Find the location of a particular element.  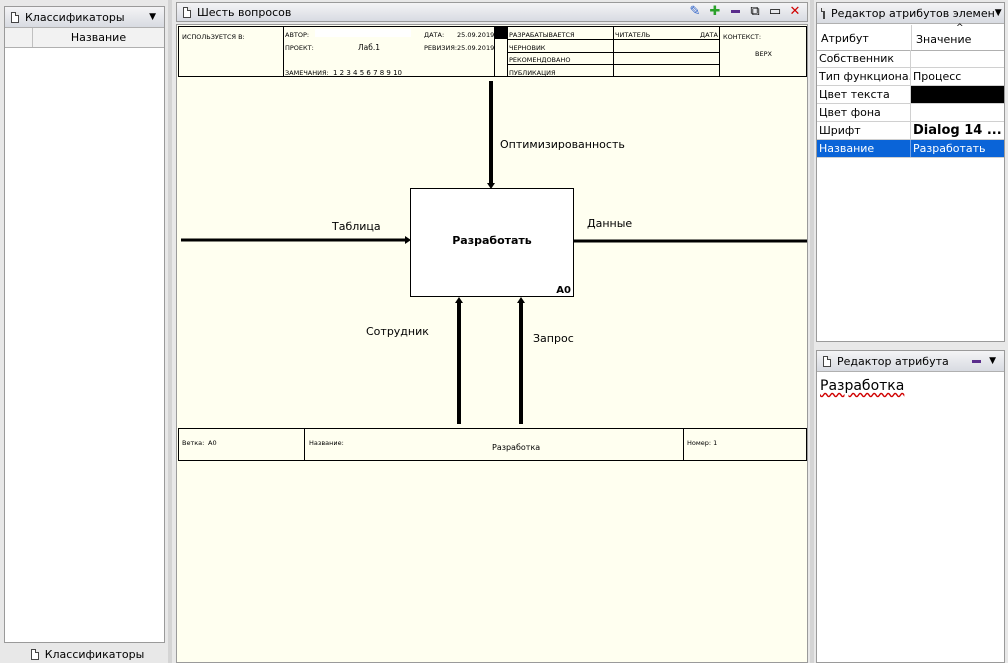

title-value: Разработка is located at coordinates (516, 447).